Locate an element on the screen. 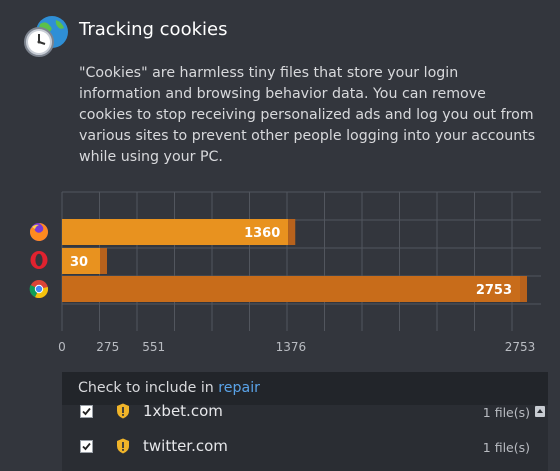 Image resolution: width=560 pixels, height=471 pixels. panel-header-text: Check to include in repair is located at coordinates (169, 388).